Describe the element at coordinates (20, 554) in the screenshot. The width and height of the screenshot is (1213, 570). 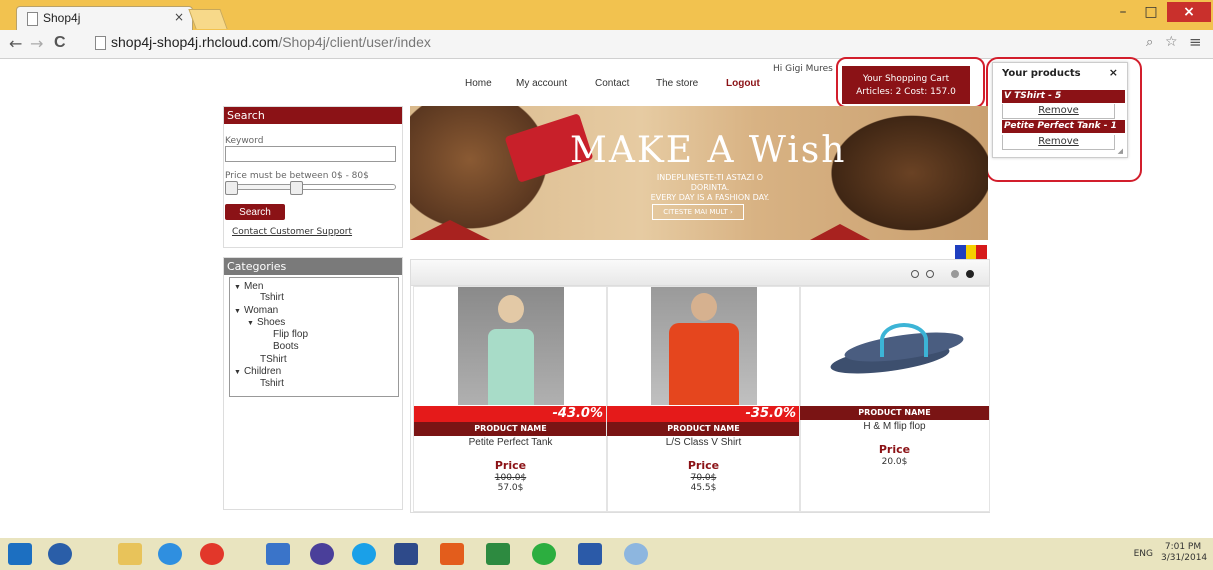
I see `start-icon` at that location.